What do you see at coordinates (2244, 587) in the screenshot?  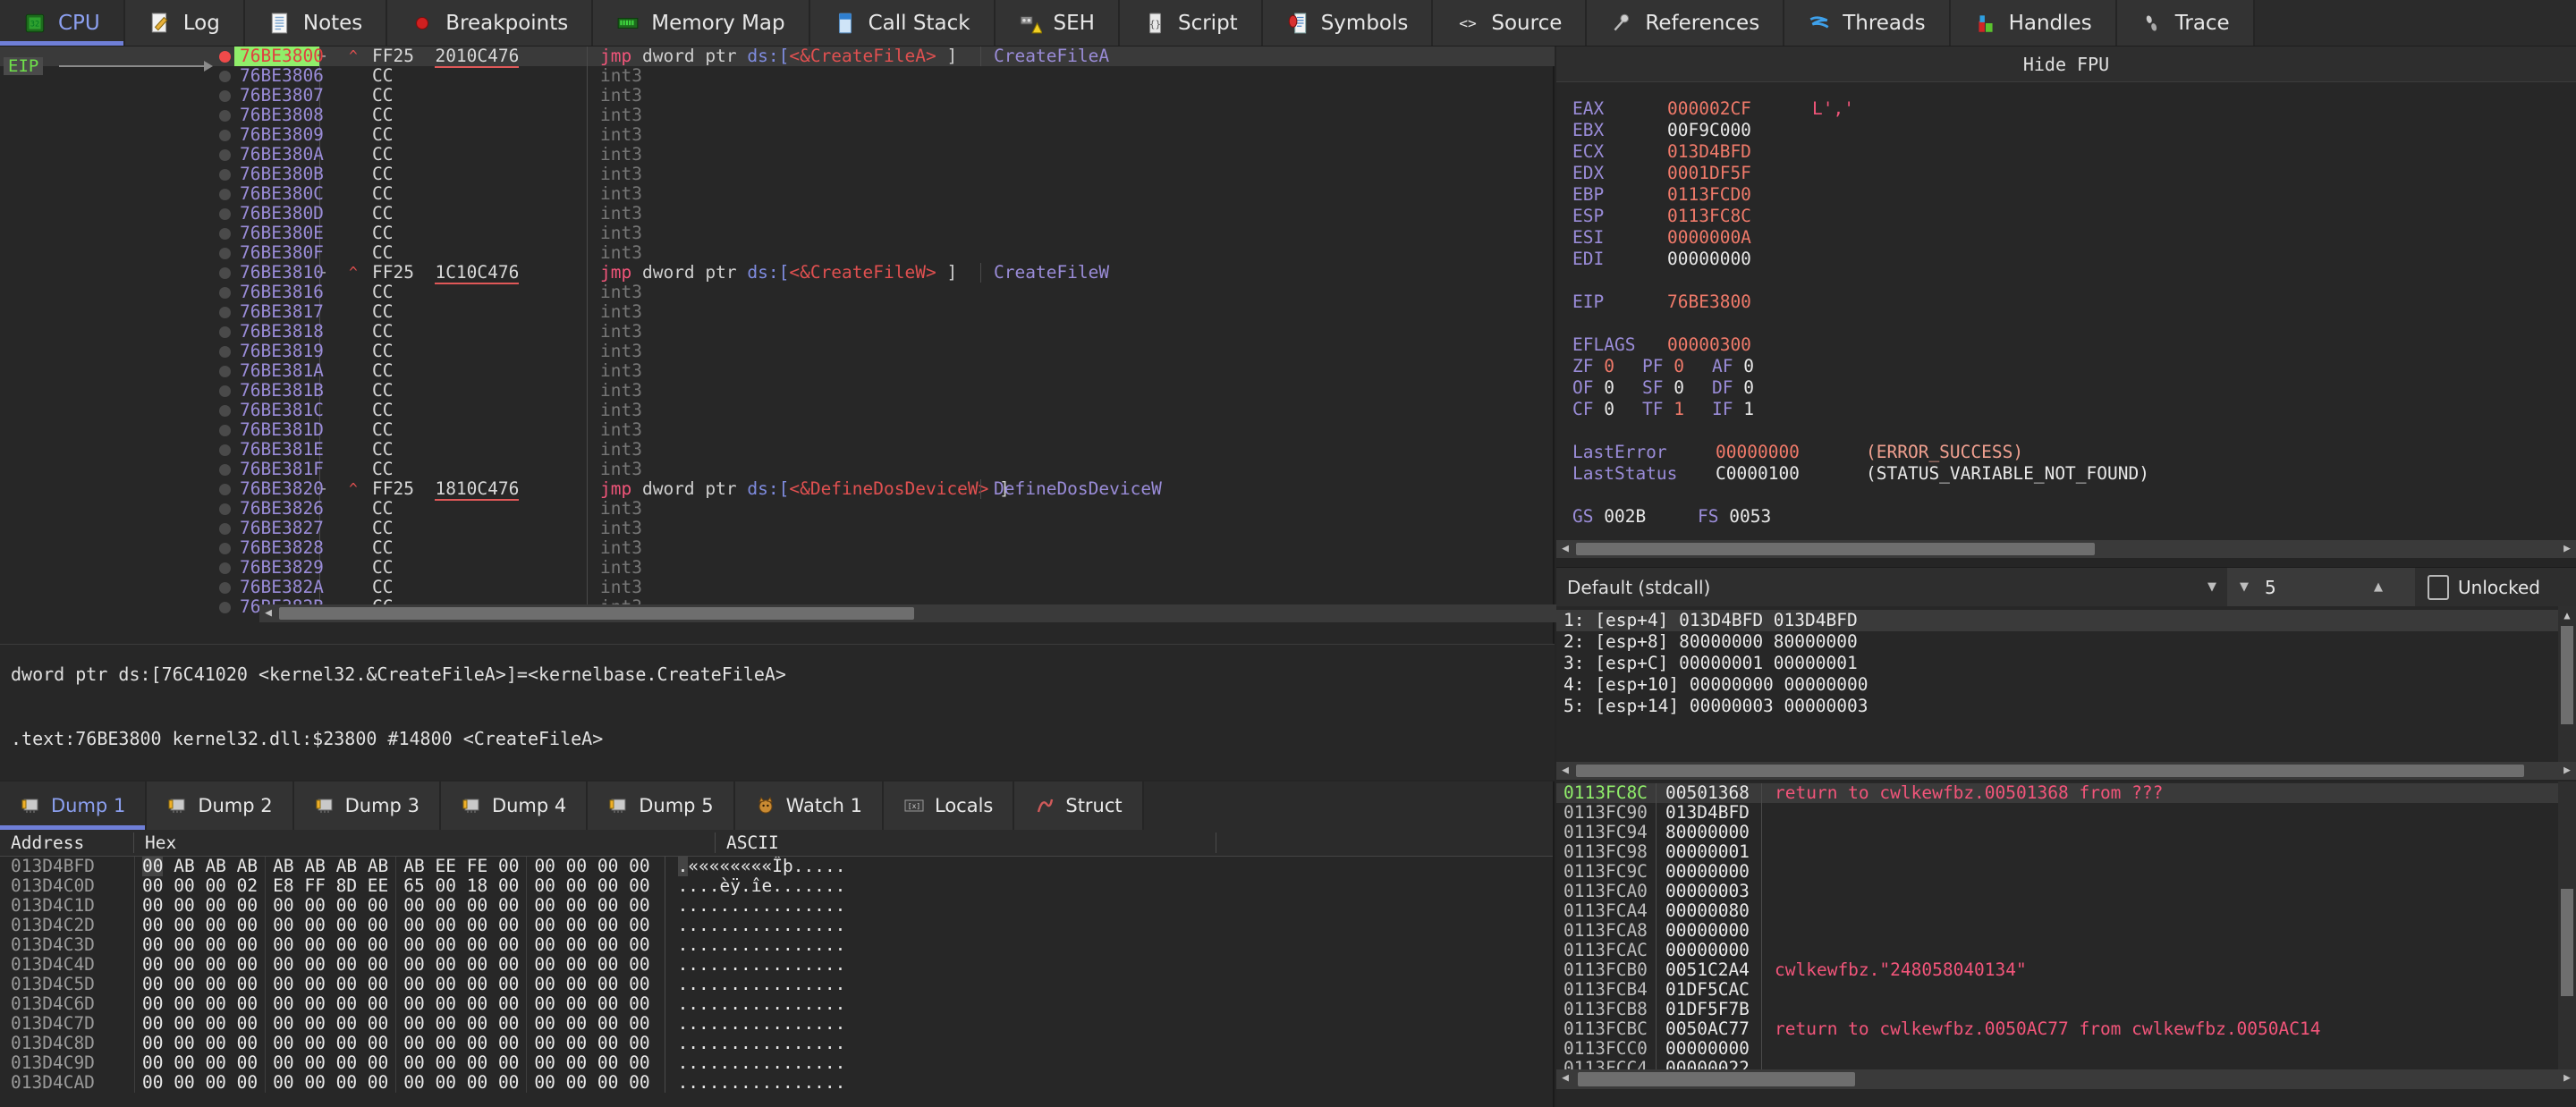 I see `chevron-down-icon: ▼` at bounding box center [2244, 587].